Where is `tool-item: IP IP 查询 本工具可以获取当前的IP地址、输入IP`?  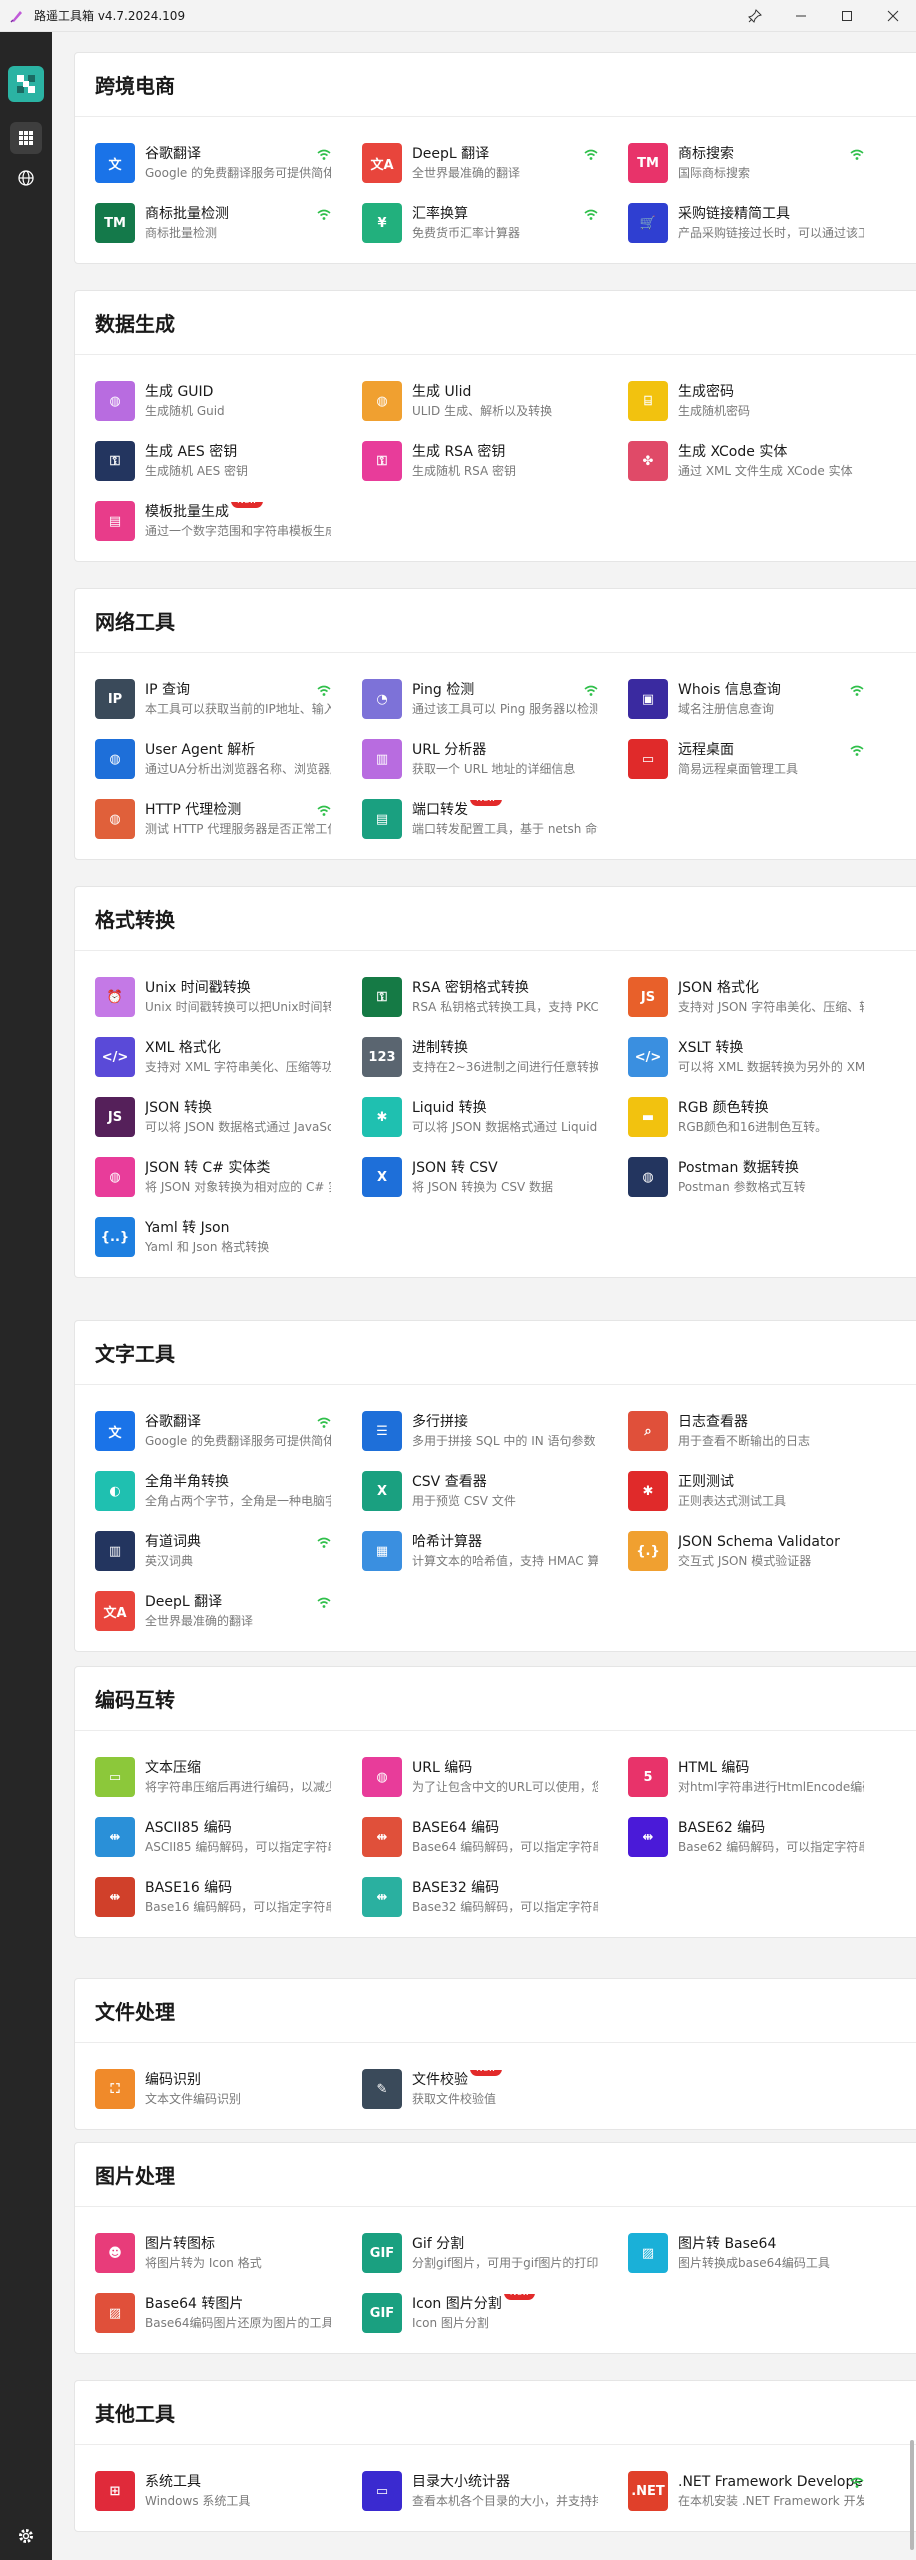 tool-item: IP IP 查询 本工具可以获取当前的IP地址、输入IP is located at coordinates (215, 699).